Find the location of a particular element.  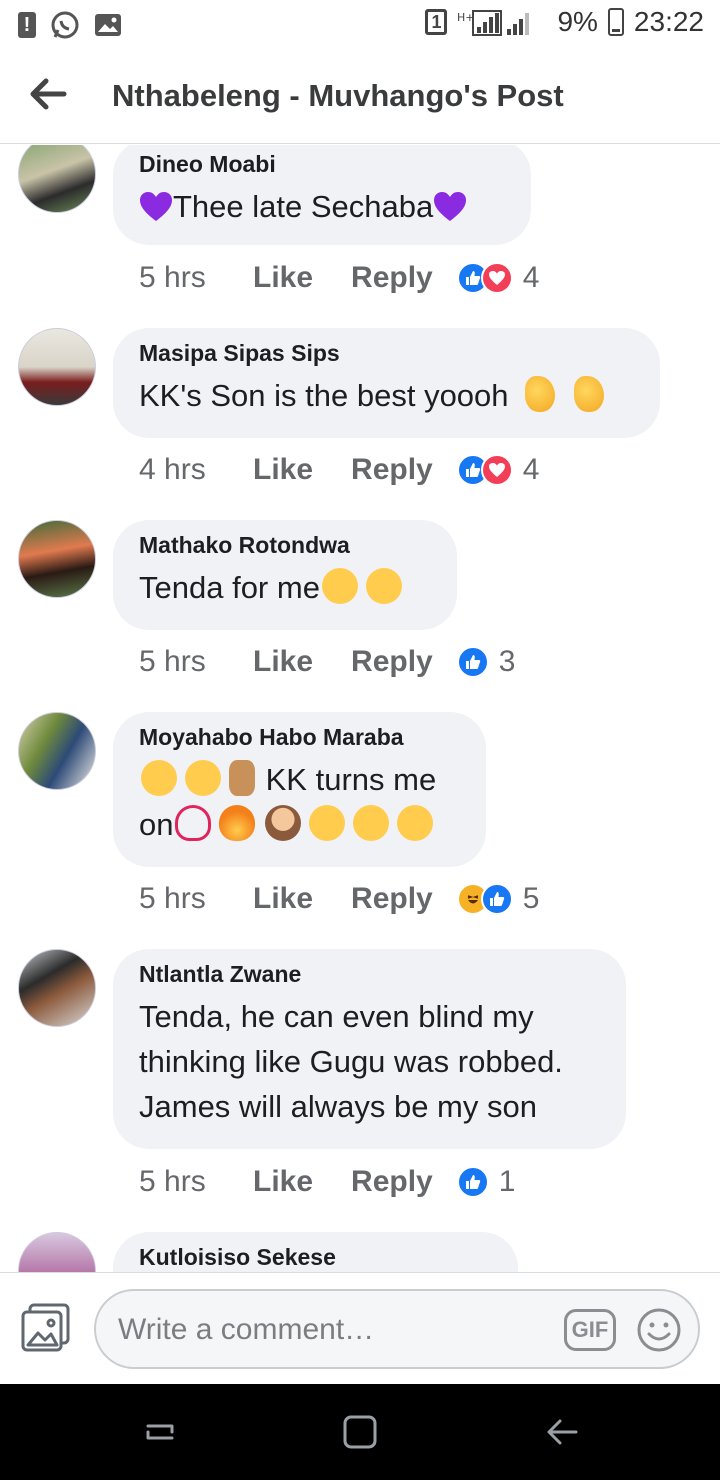

status-left-icons: ! is located at coordinates (70, 25).